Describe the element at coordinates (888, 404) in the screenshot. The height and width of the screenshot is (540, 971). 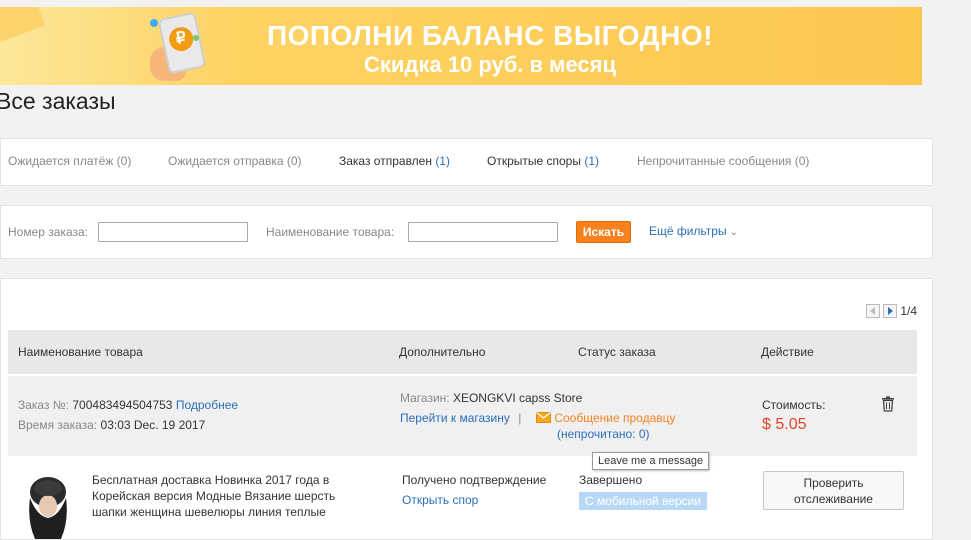
I see `trash-icon` at that location.